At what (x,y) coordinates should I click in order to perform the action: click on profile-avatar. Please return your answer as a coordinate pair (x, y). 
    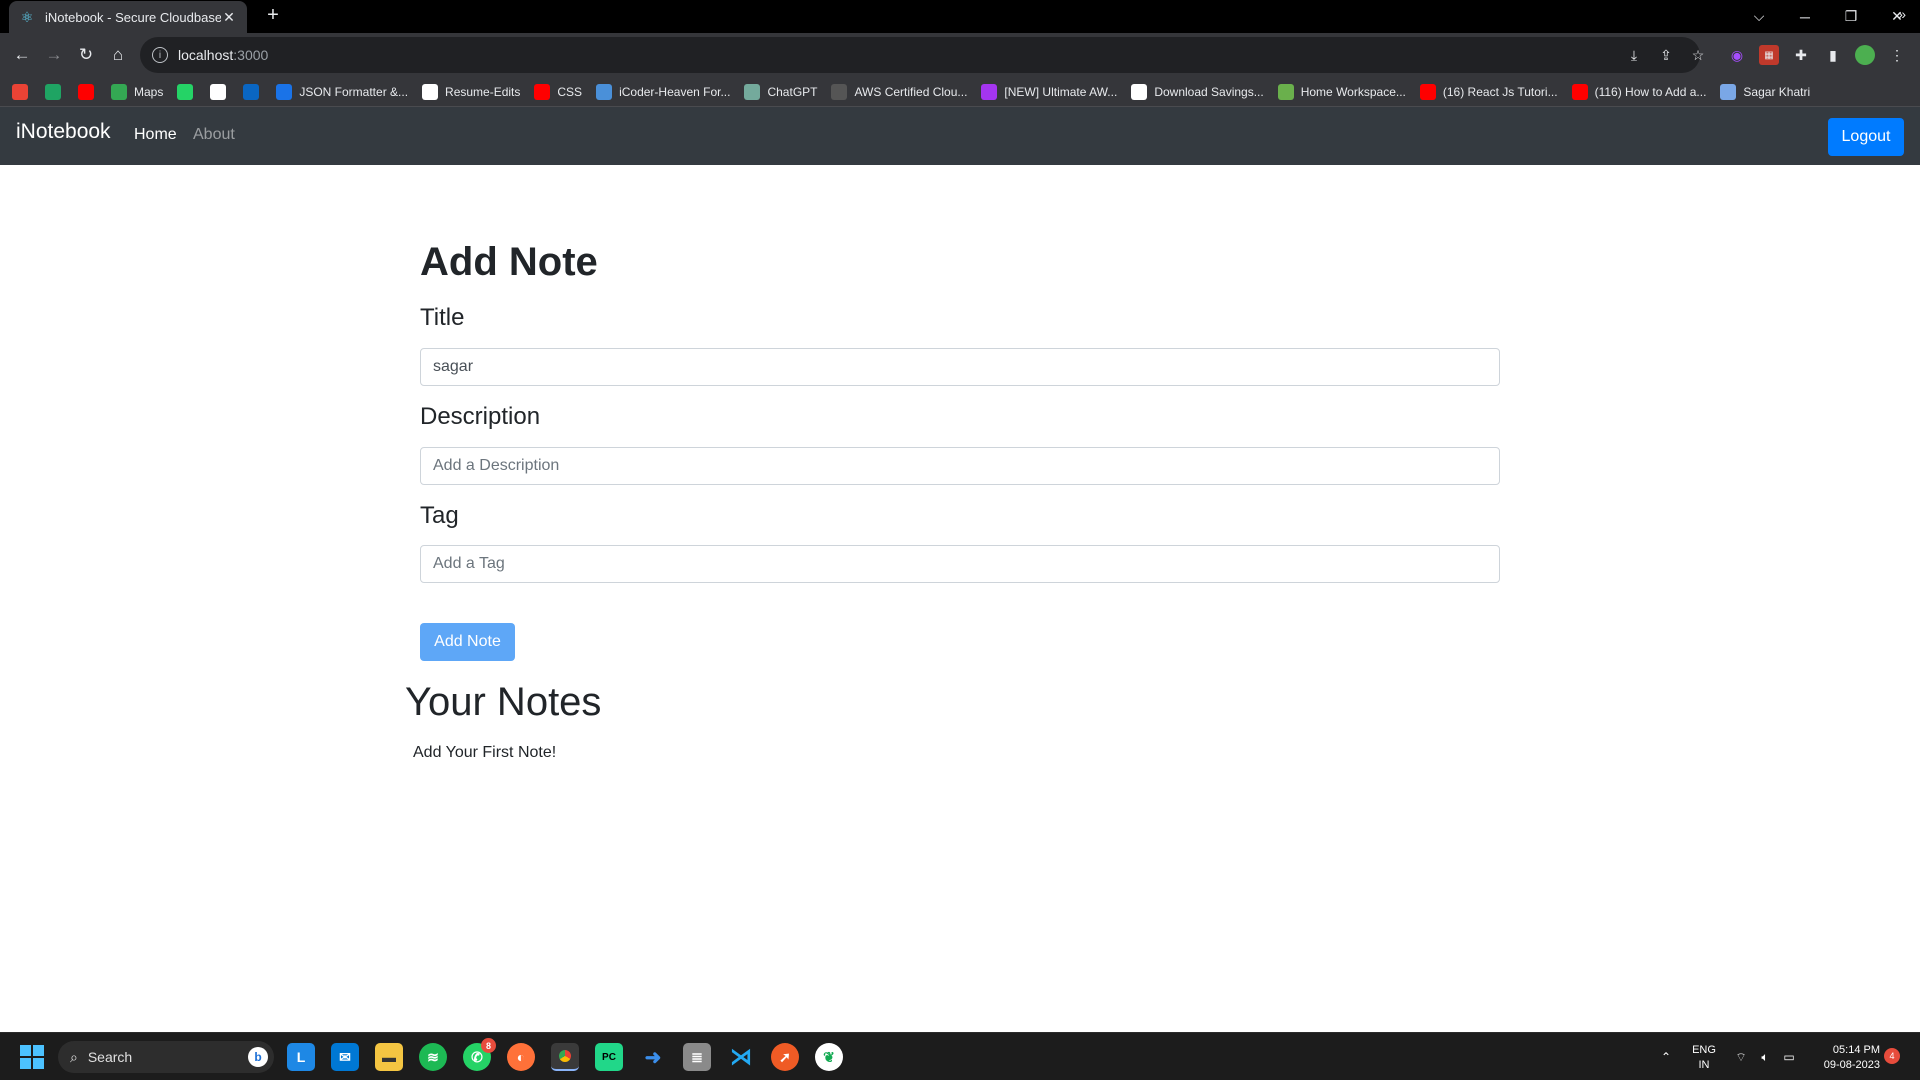
    Looking at the image, I should click on (1865, 55).